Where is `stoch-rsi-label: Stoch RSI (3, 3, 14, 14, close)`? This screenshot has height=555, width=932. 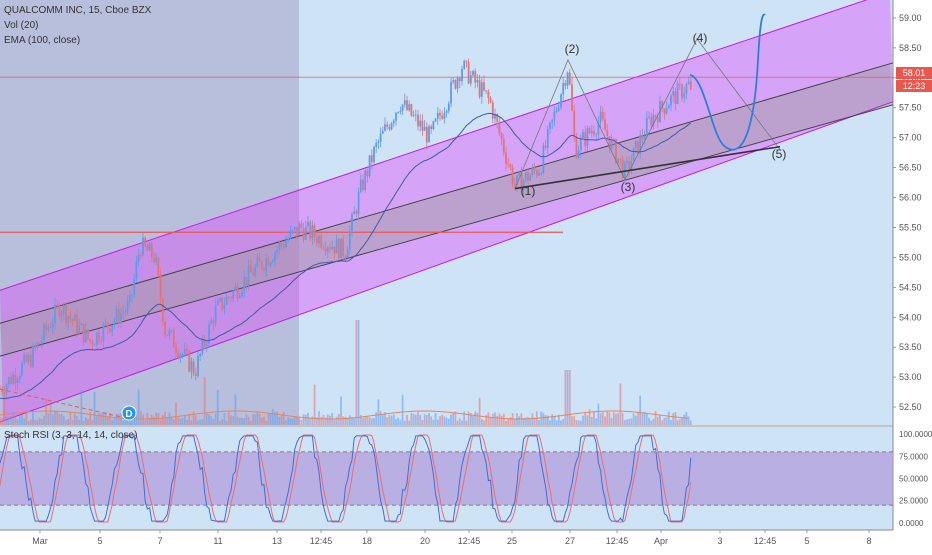 stoch-rsi-label: Stoch RSI (3, 3, 14, 14, close) is located at coordinates (70, 435).